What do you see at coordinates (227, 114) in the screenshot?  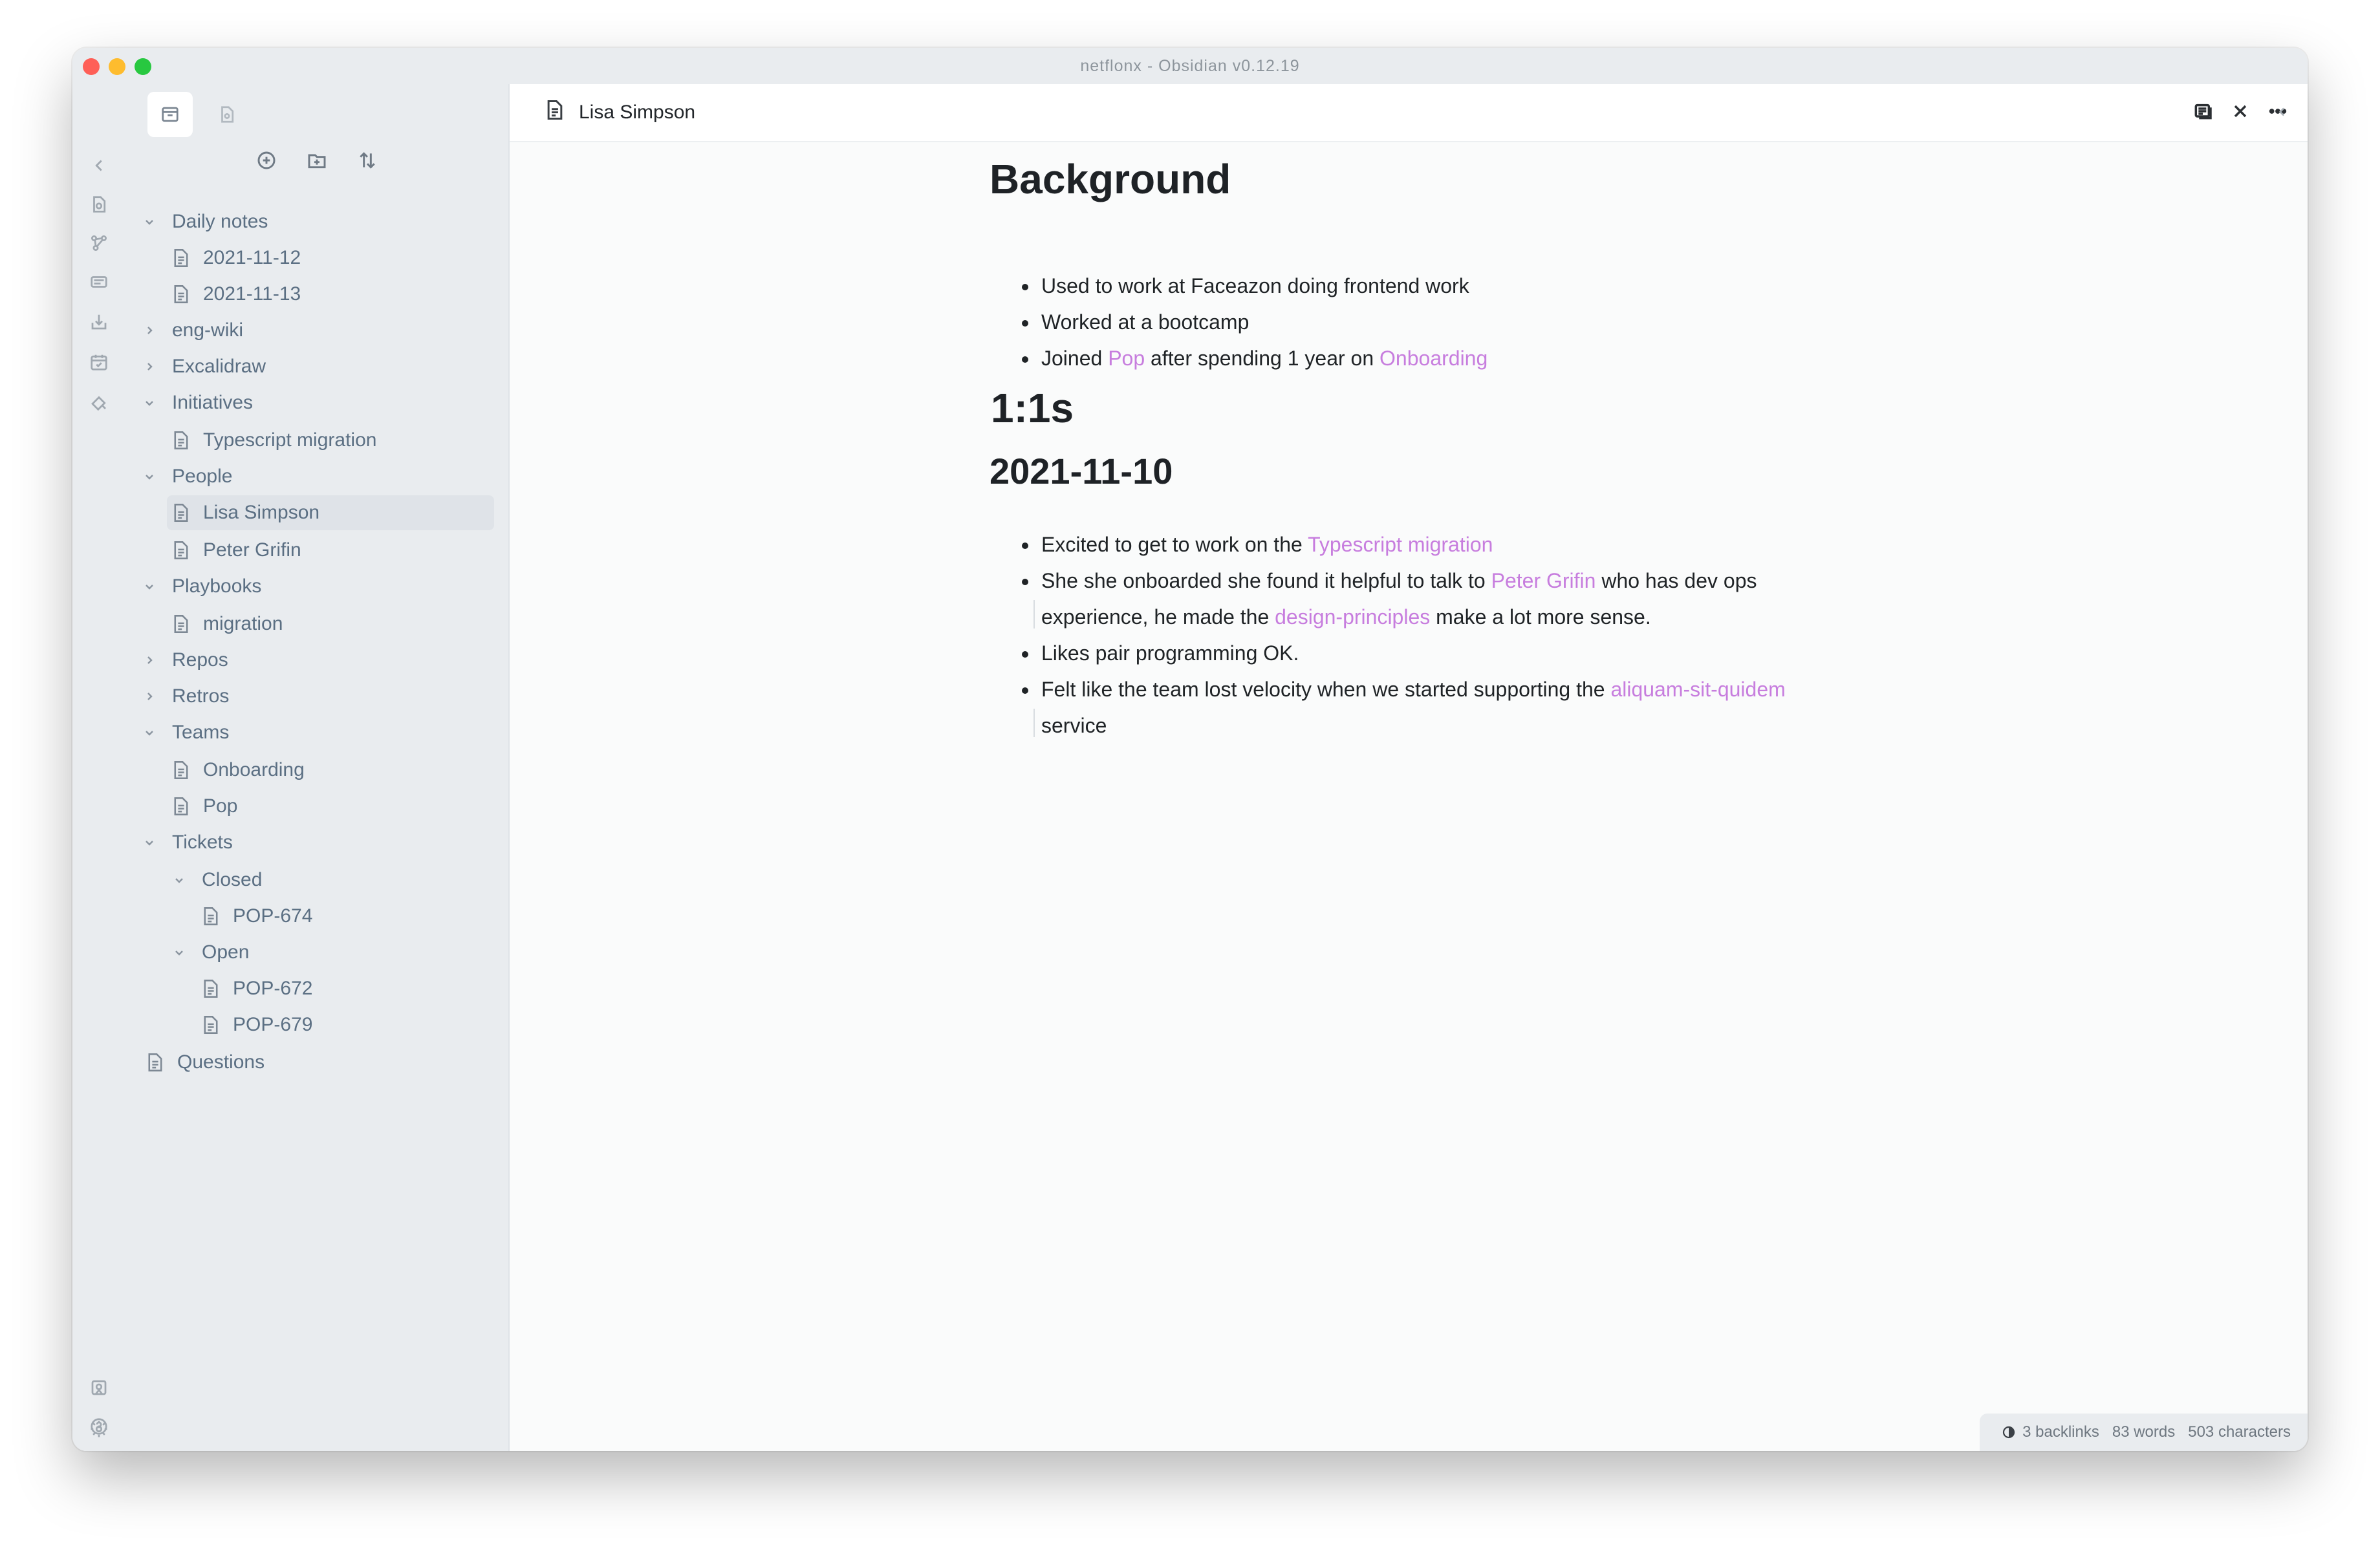 I see `search-tab` at bounding box center [227, 114].